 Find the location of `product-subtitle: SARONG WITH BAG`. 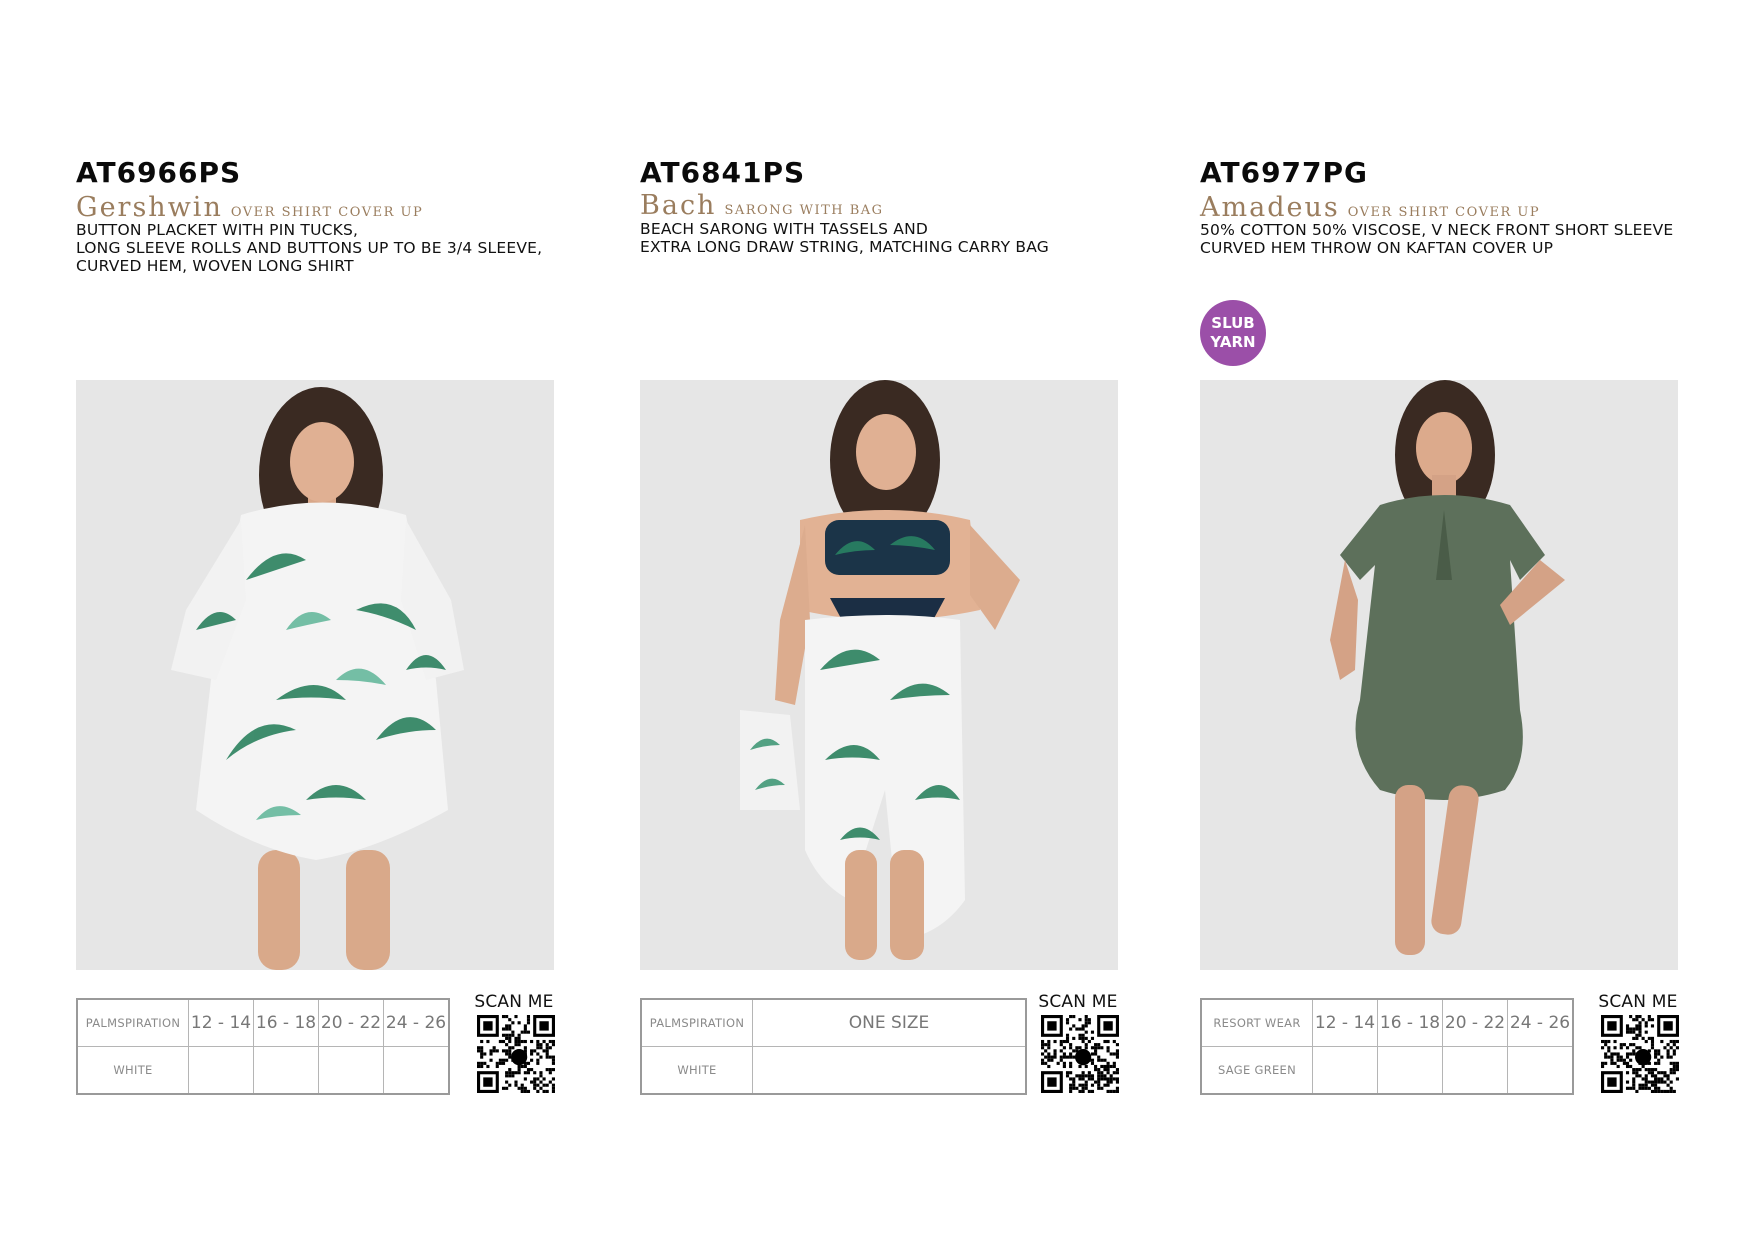

product-subtitle: SARONG WITH BAG is located at coordinates (804, 210).